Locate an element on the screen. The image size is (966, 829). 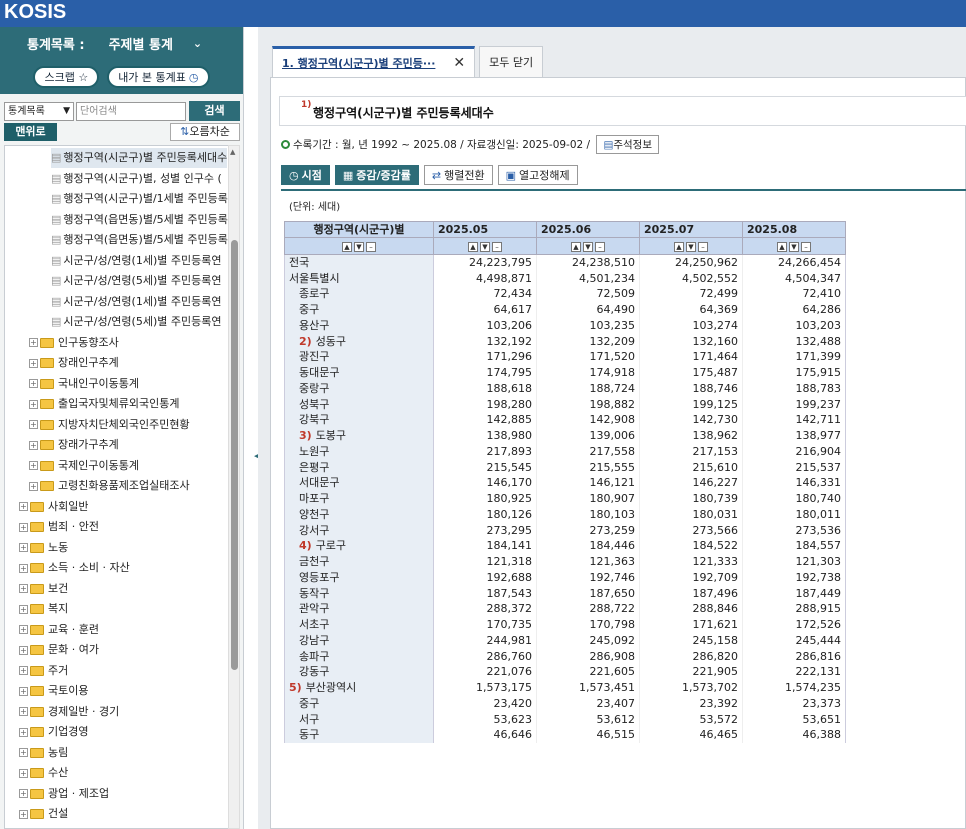
tree-folder: + 국내인구이동통계 is located at coordinates (84, 384).